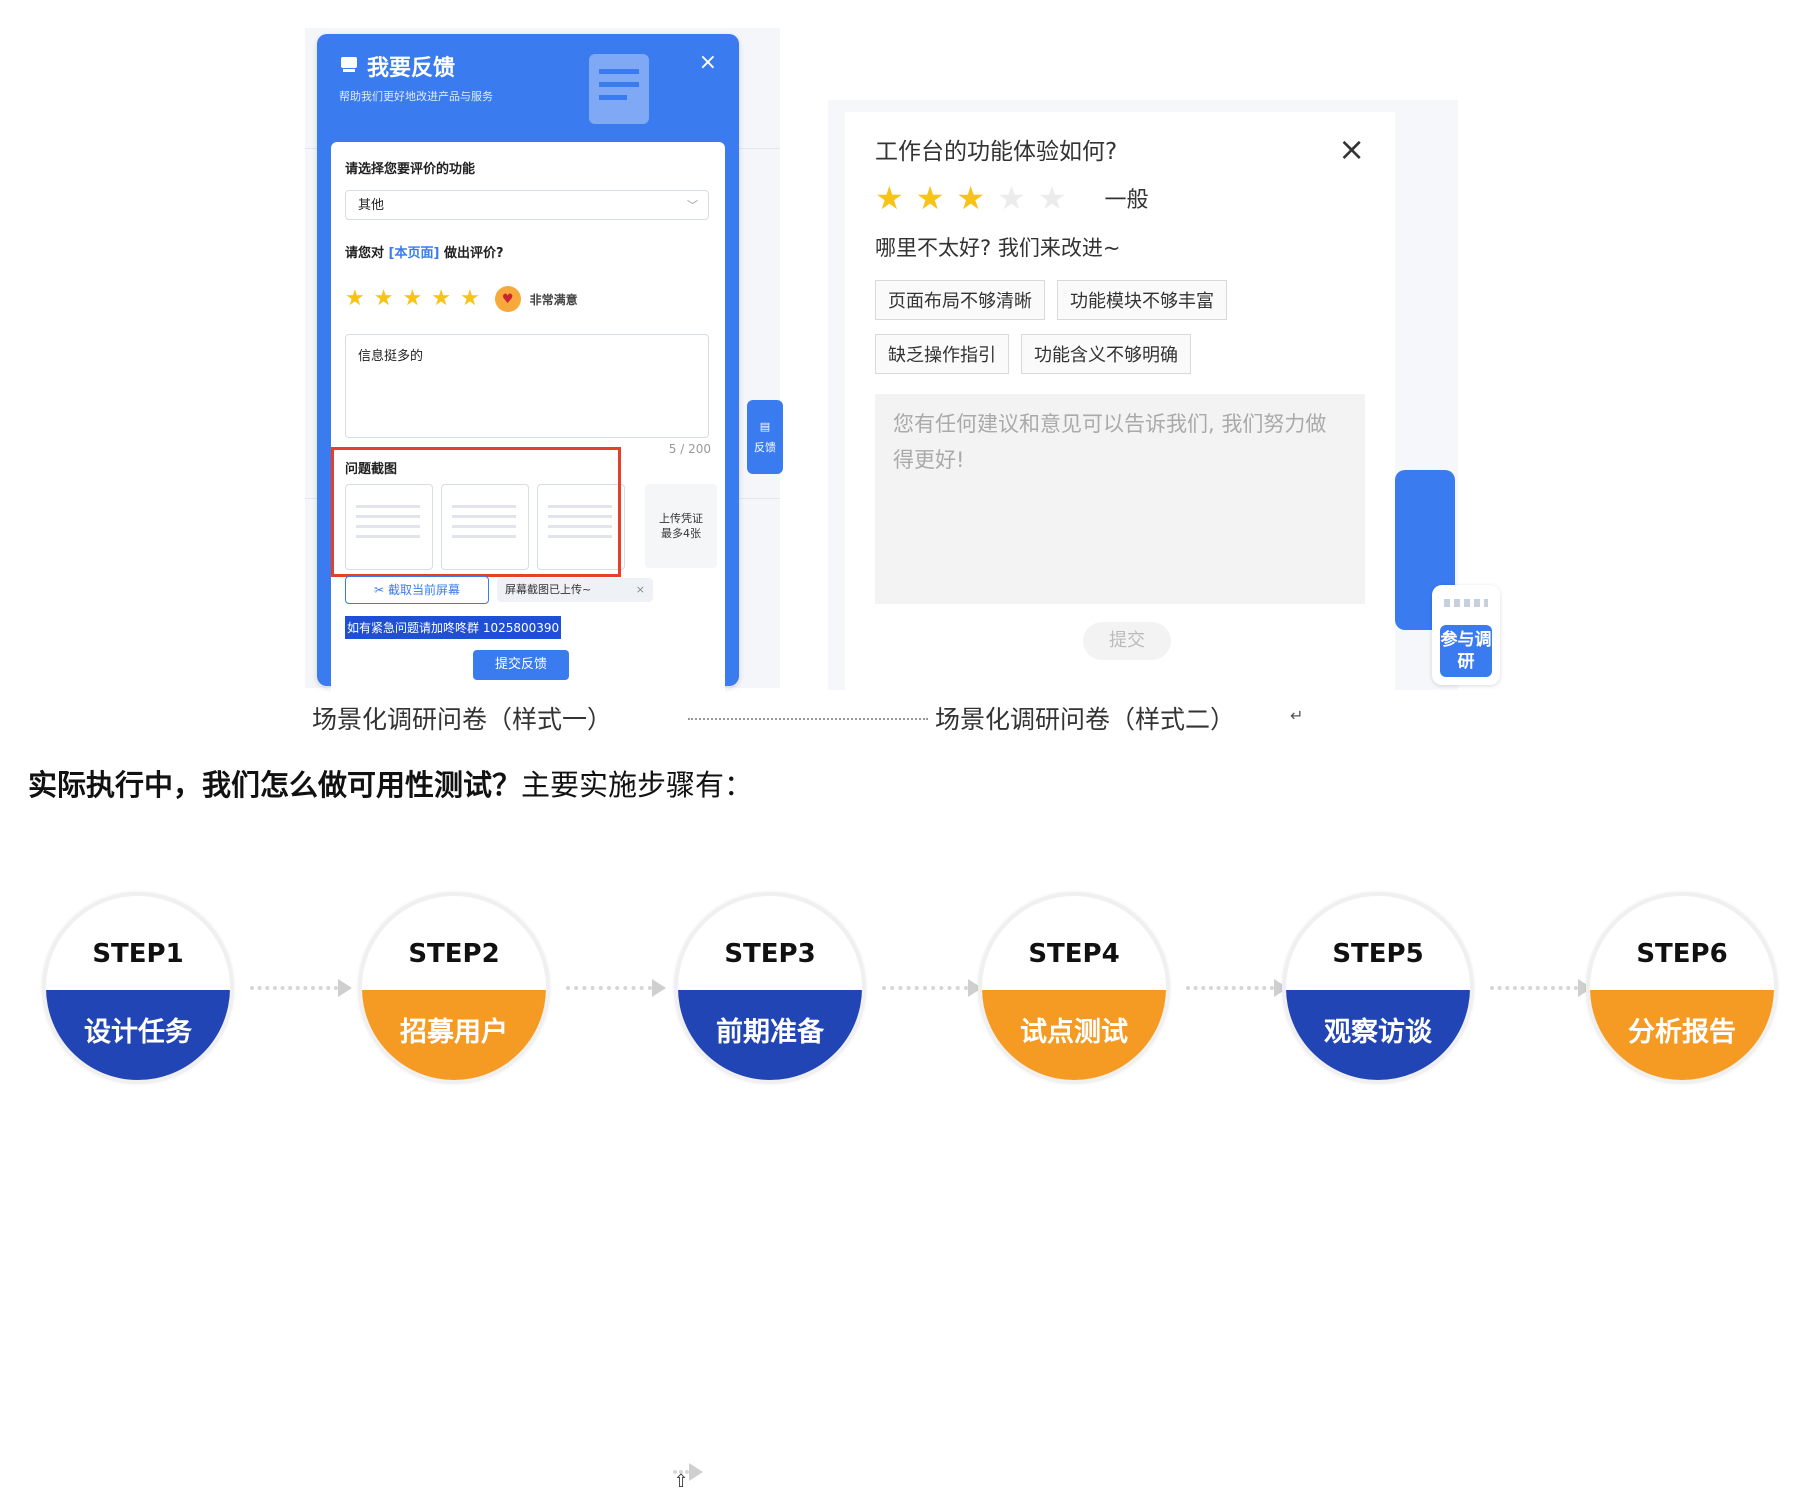  What do you see at coordinates (410, 169) in the screenshot?
I see `select-label: 请选择您要评价的功能` at bounding box center [410, 169].